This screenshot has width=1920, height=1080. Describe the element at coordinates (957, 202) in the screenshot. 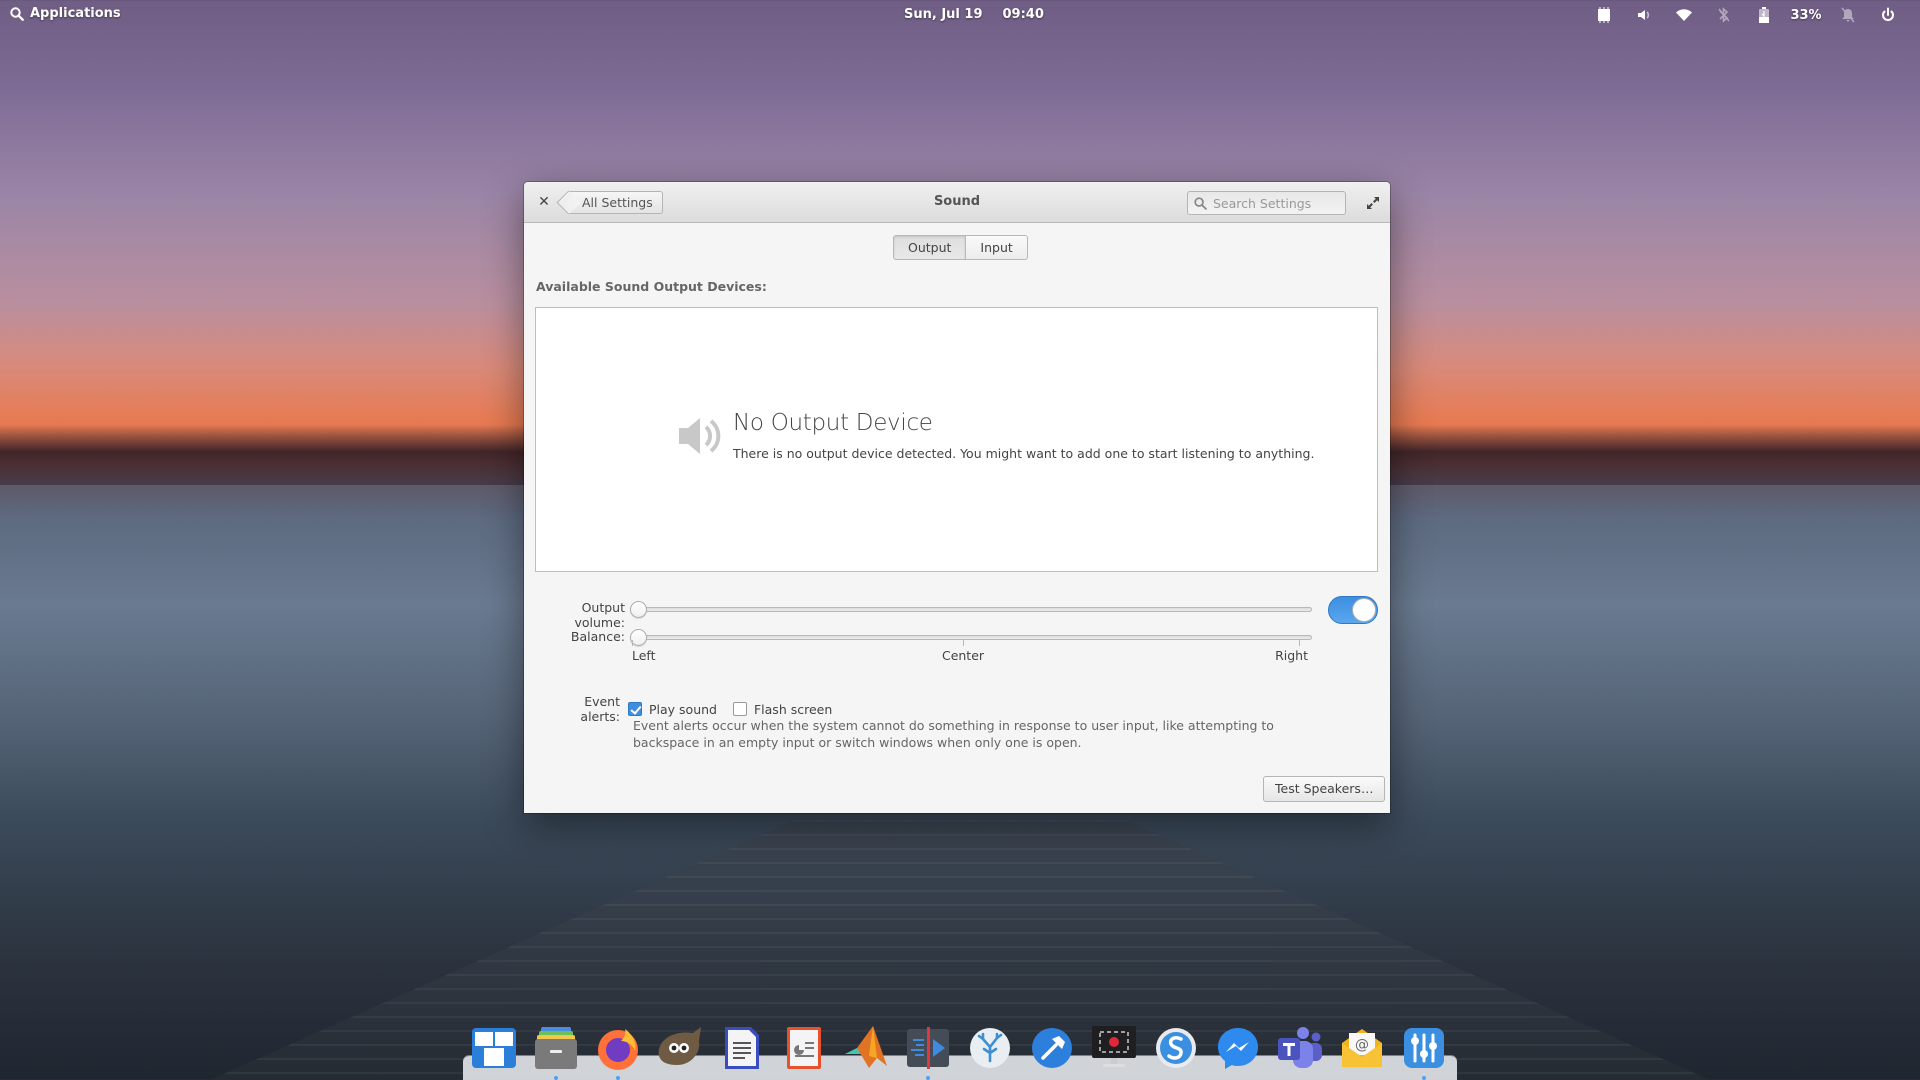

I see `window-titlebar: ✕ All Settings Sound` at that location.